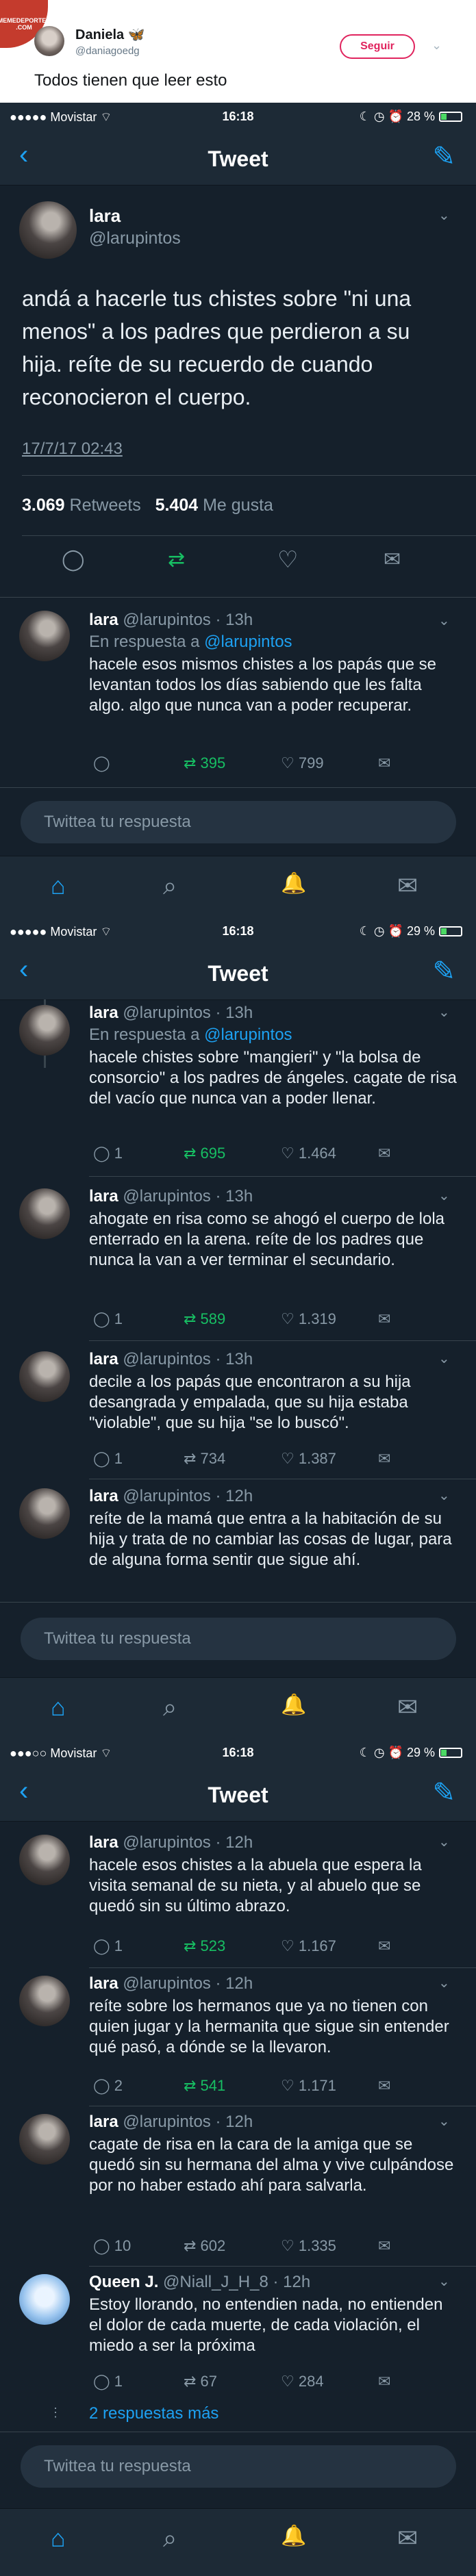 The image size is (476, 2576). Describe the element at coordinates (108, 2086) in the screenshot. I see `comment-count: ◯ 2` at that location.